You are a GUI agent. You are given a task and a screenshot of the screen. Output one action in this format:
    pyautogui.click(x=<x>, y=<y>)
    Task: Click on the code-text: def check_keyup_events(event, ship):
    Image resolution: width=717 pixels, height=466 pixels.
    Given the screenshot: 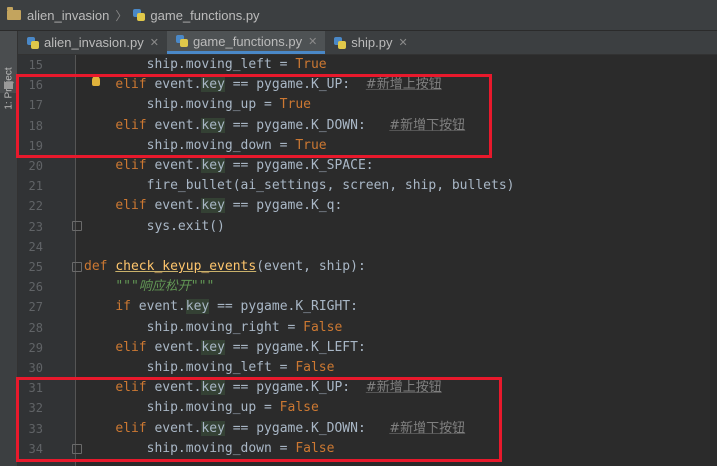 What is the action you would take?
    pyautogui.click(x=225, y=267)
    